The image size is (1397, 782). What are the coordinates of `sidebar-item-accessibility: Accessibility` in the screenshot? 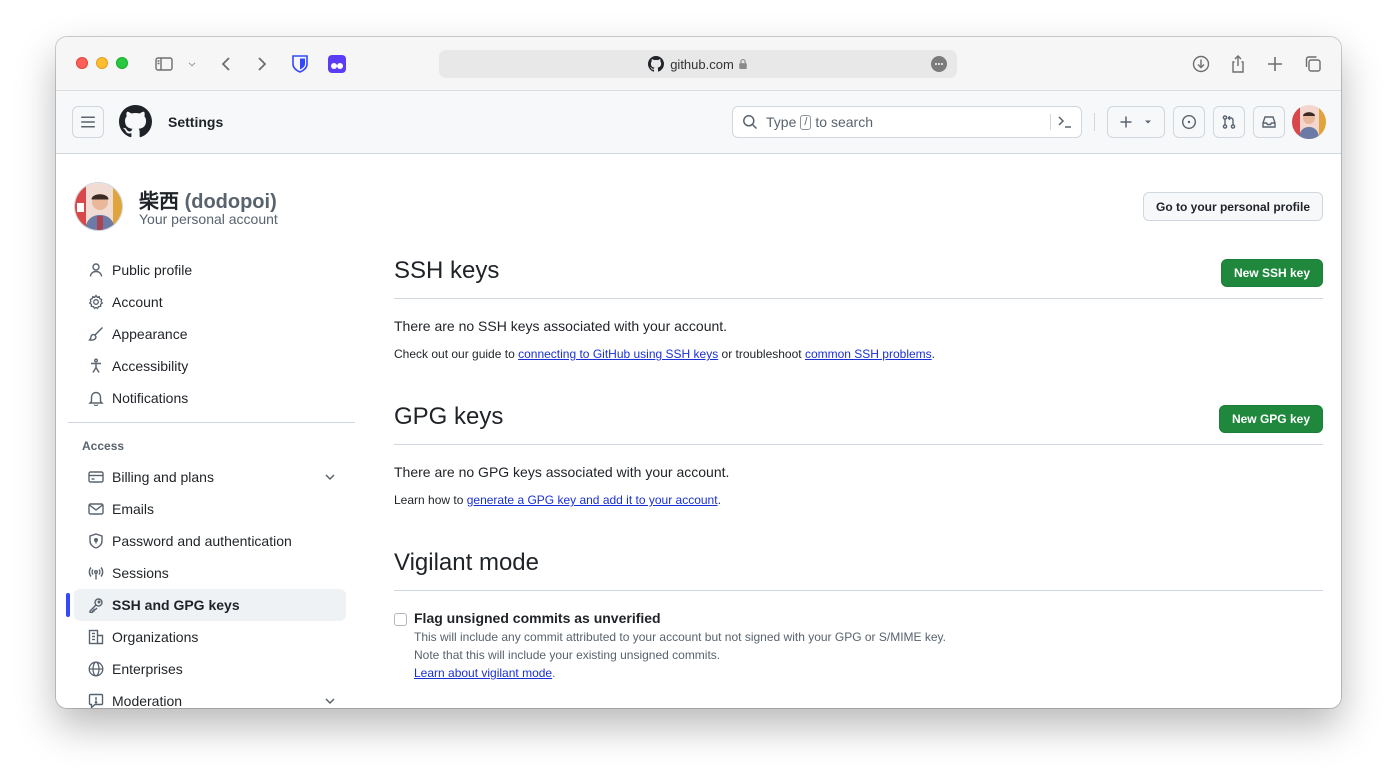 It's located at (210, 366).